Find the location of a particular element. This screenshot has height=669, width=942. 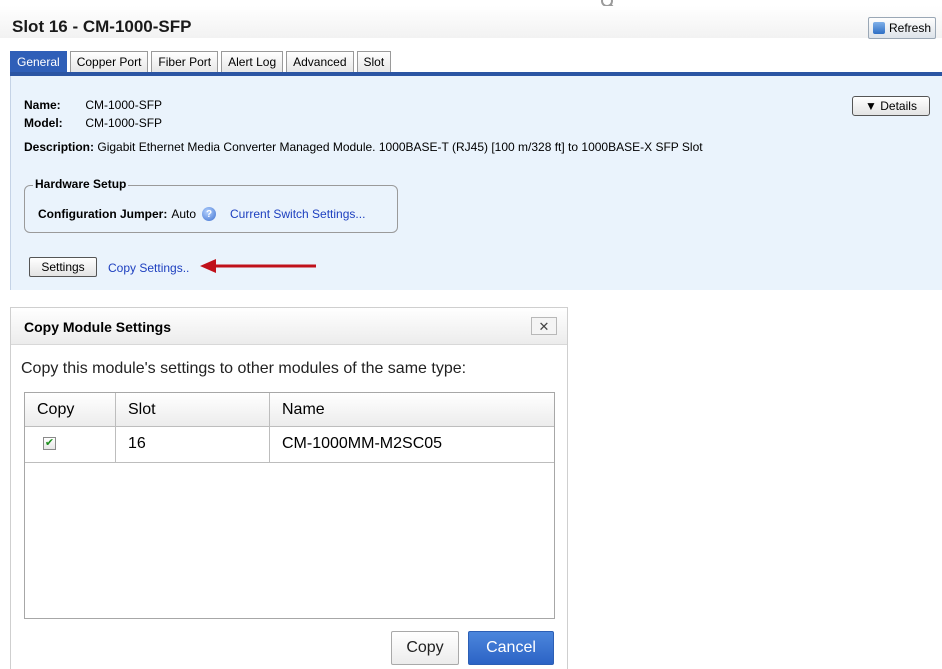

model-row: Model: CM-1000-SFP is located at coordinates (93, 123).